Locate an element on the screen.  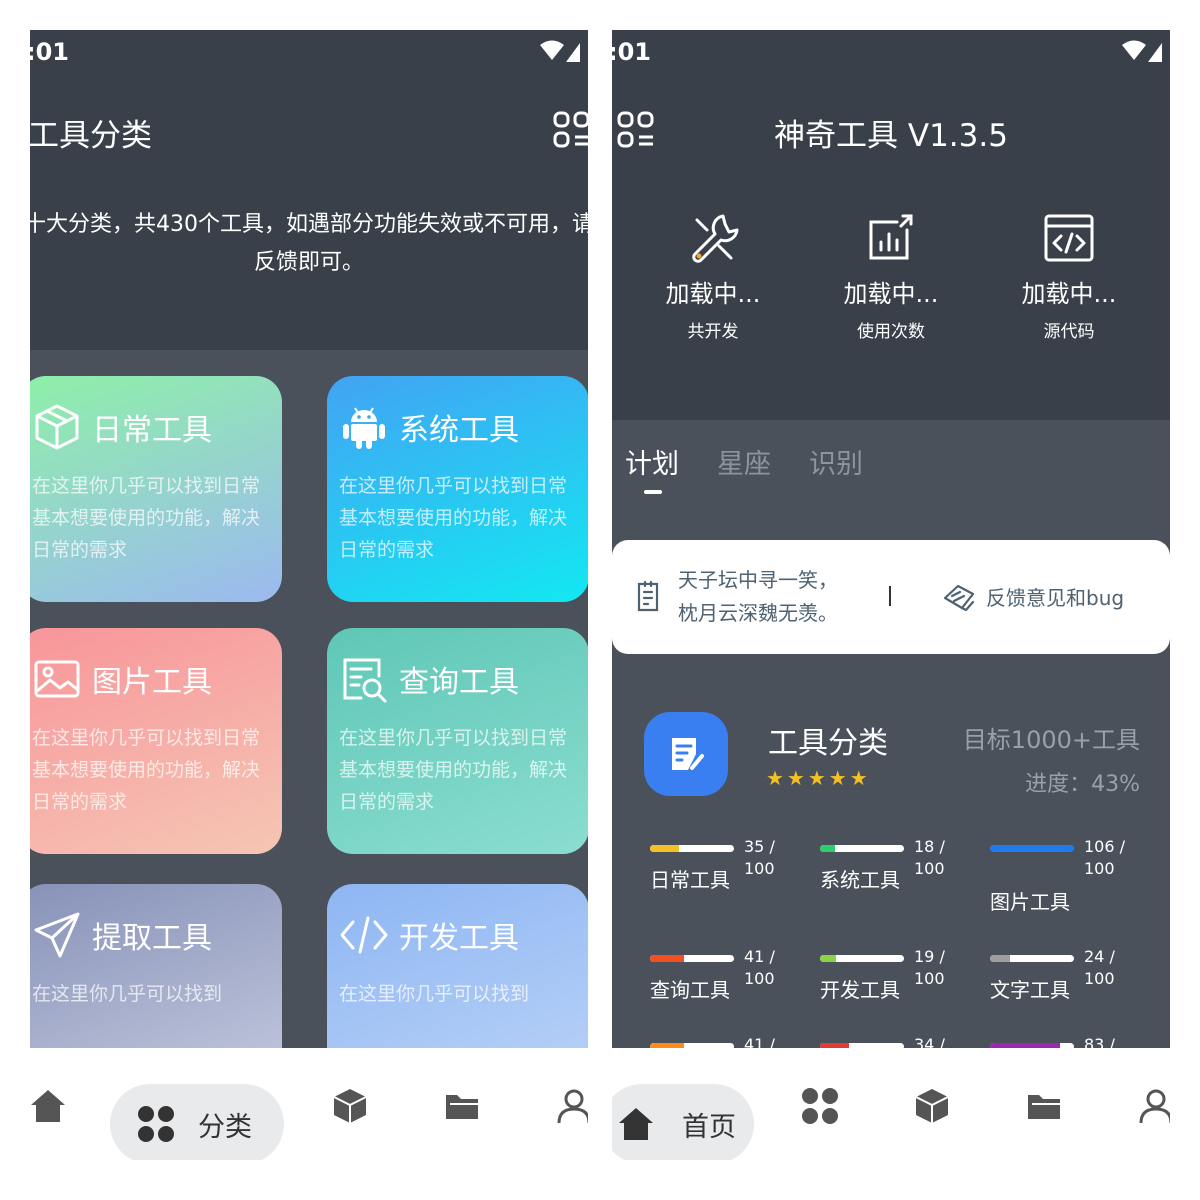
progress-count: 41 / 100 is located at coordinates (759, 1041).